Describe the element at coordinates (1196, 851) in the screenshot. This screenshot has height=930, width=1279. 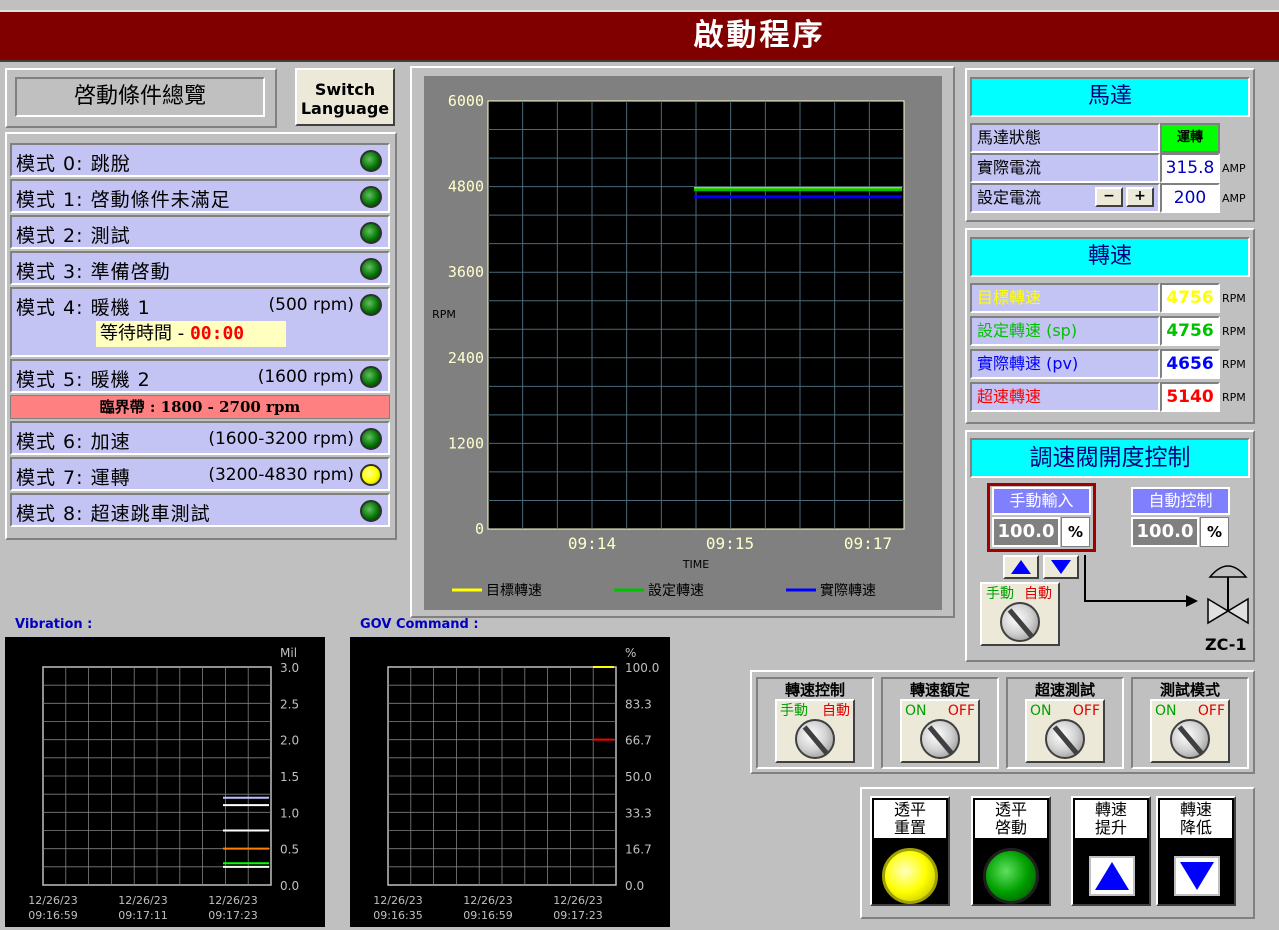
I see `push-button: 轉速 降低` at that location.